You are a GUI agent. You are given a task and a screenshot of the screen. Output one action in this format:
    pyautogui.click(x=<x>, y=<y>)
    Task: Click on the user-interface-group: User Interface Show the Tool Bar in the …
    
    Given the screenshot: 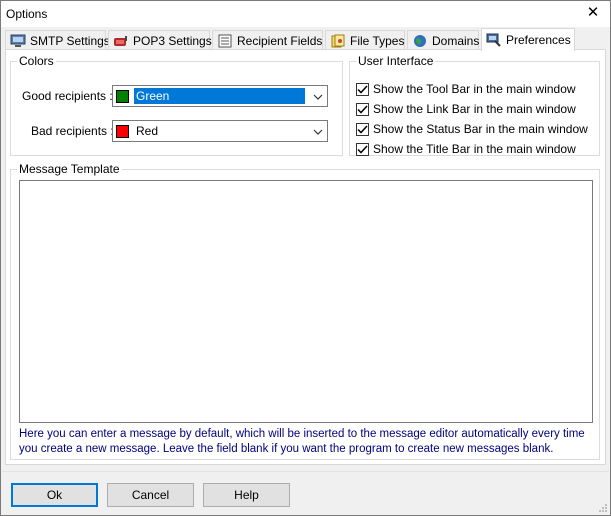 What is the action you would take?
    pyautogui.click(x=474, y=105)
    